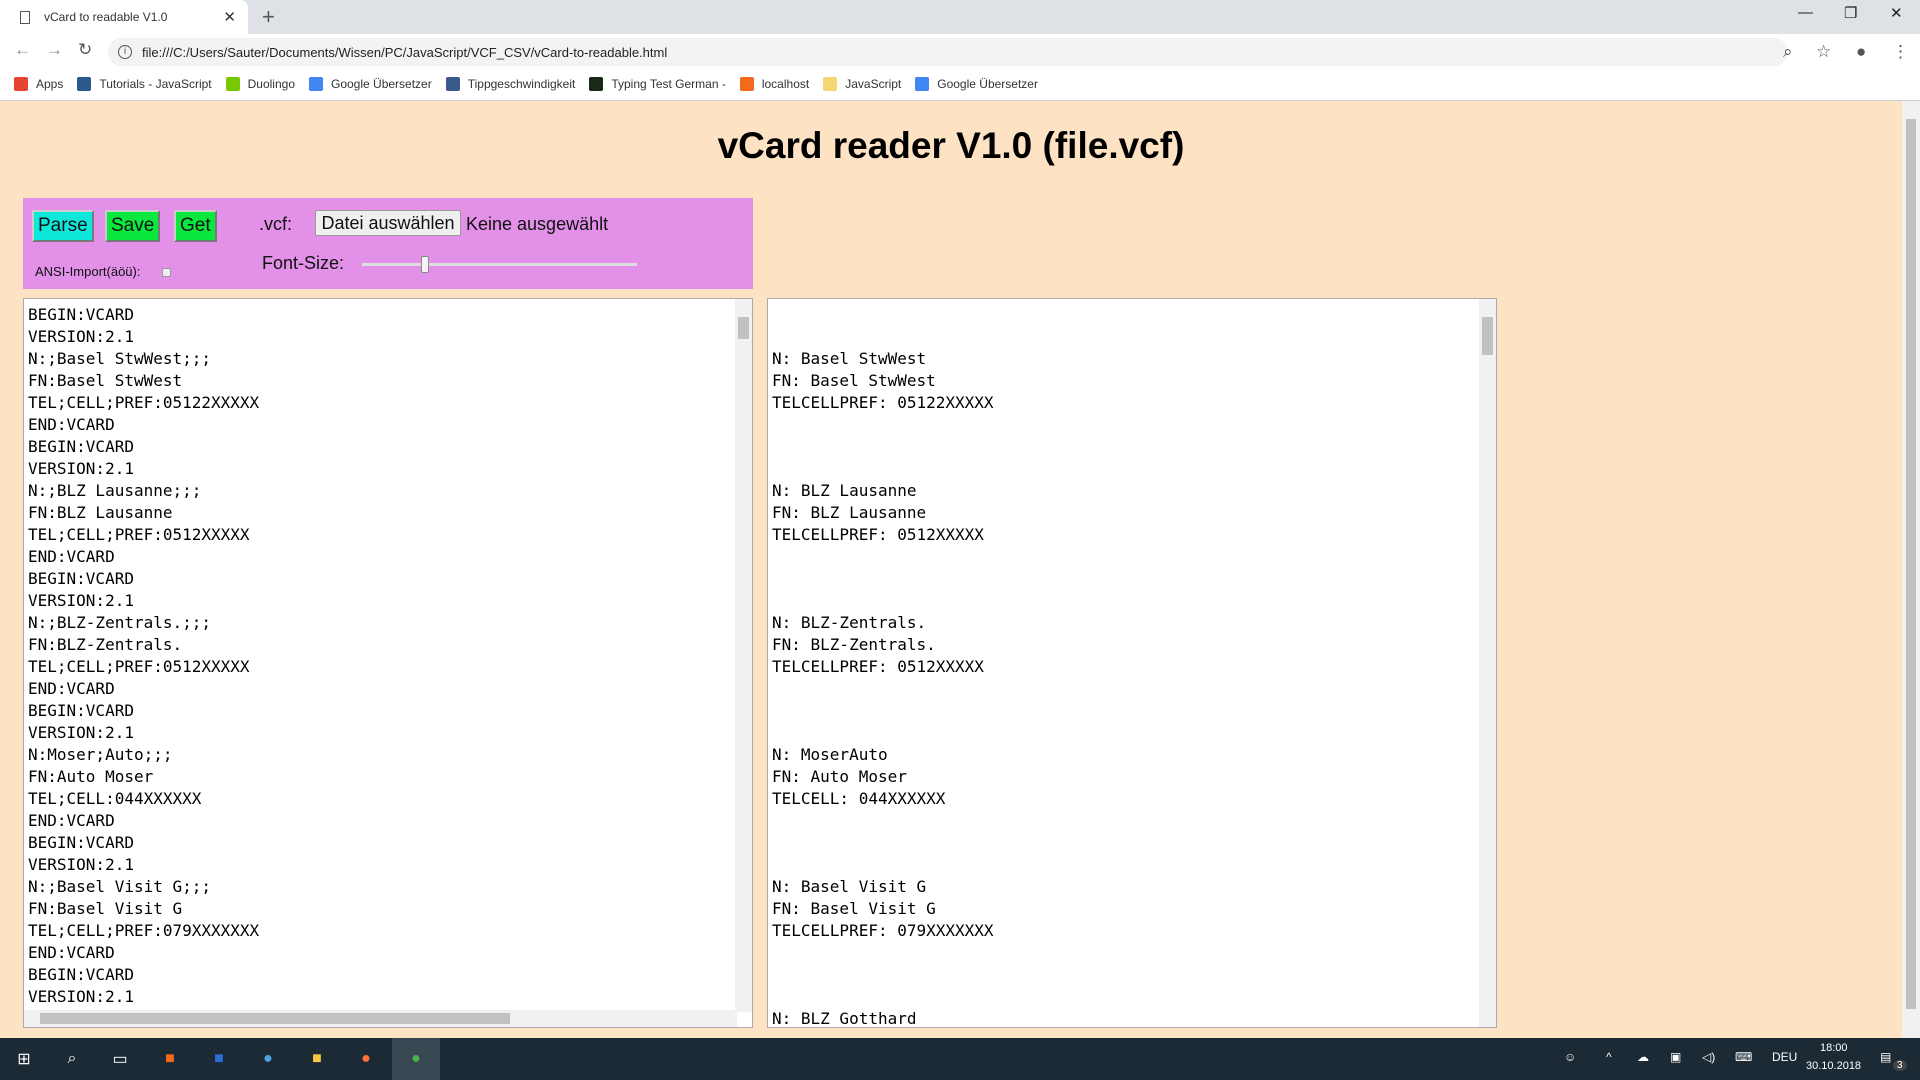 The image size is (1920, 1080). What do you see at coordinates (63, 226) in the screenshot?
I see `parse-button: Parse` at bounding box center [63, 226].